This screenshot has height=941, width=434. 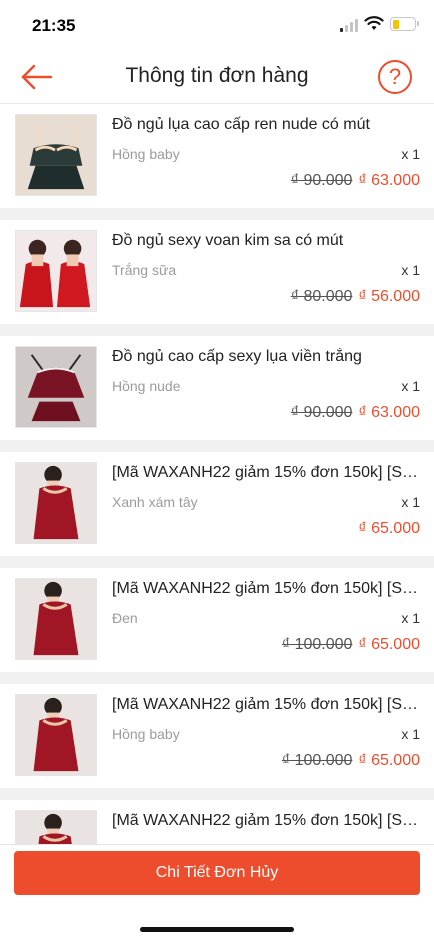 I want to click on product-prices: ₫ 80.000 ₫ 56.000, so click(x=355, y=297).